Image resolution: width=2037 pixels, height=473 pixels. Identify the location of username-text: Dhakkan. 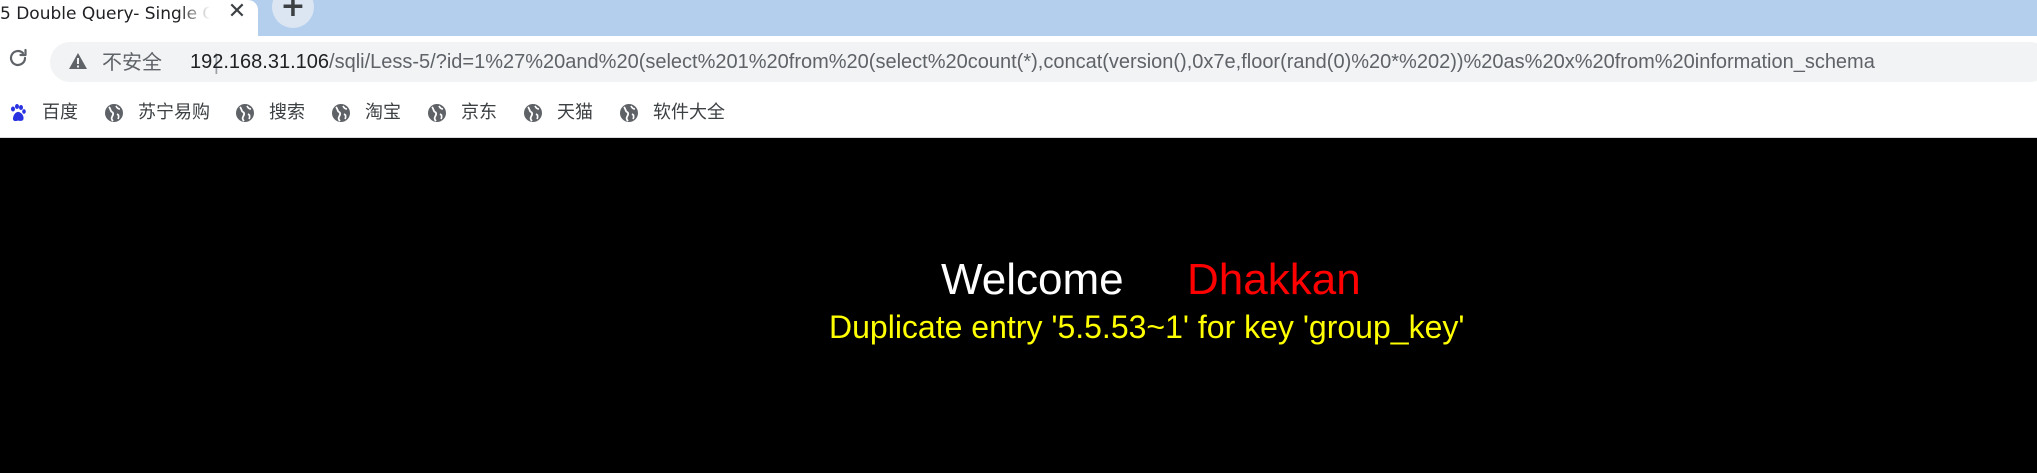
(1274, 279).